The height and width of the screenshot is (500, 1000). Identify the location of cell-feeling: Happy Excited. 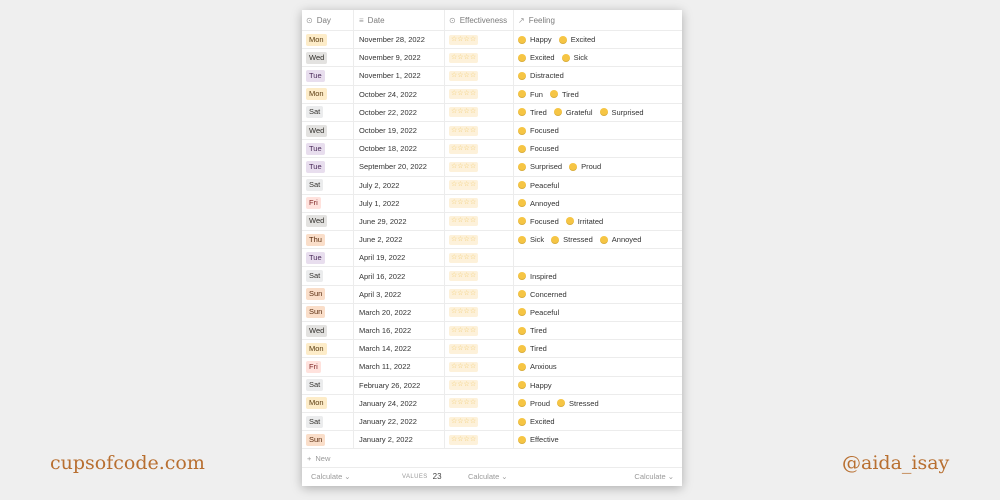
(598, 39).